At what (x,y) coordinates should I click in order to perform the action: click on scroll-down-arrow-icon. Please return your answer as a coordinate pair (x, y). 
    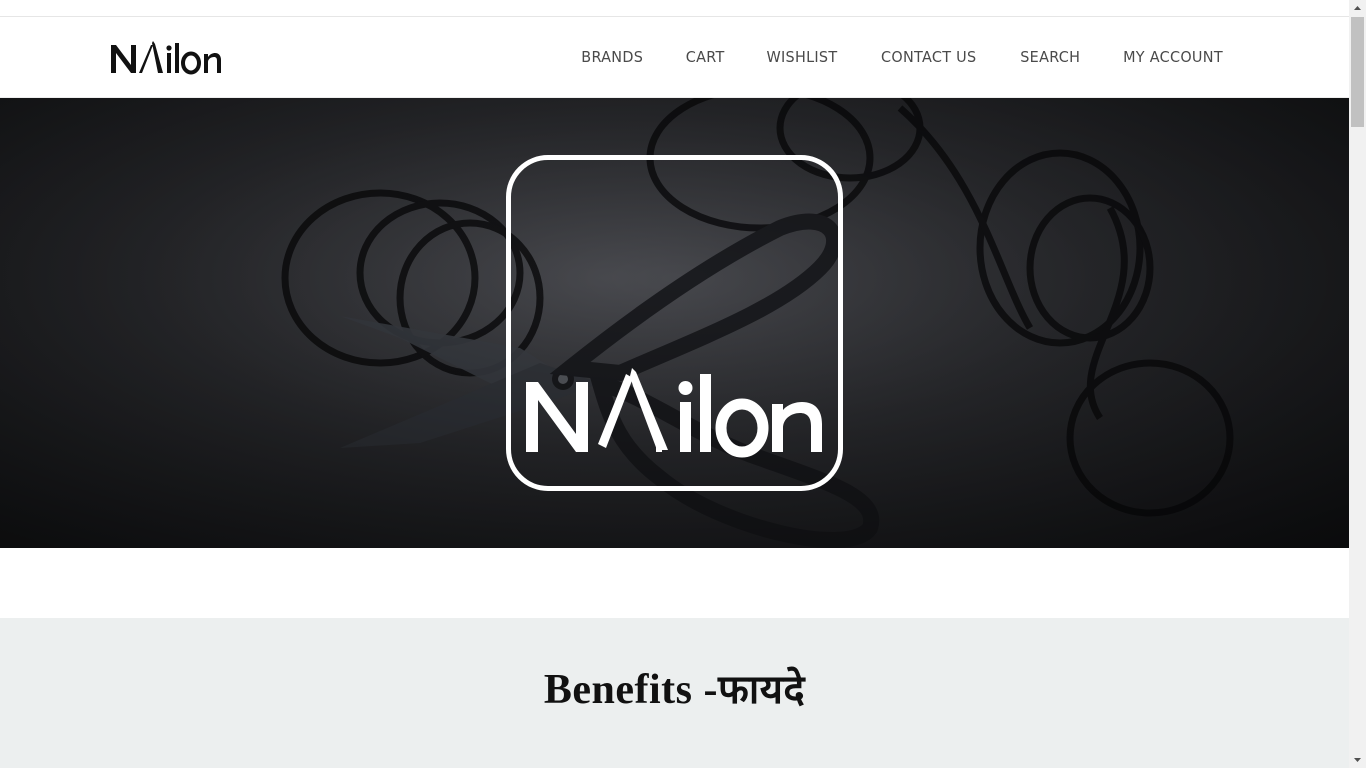
    Looking at the image, I should click on (1357, 759).